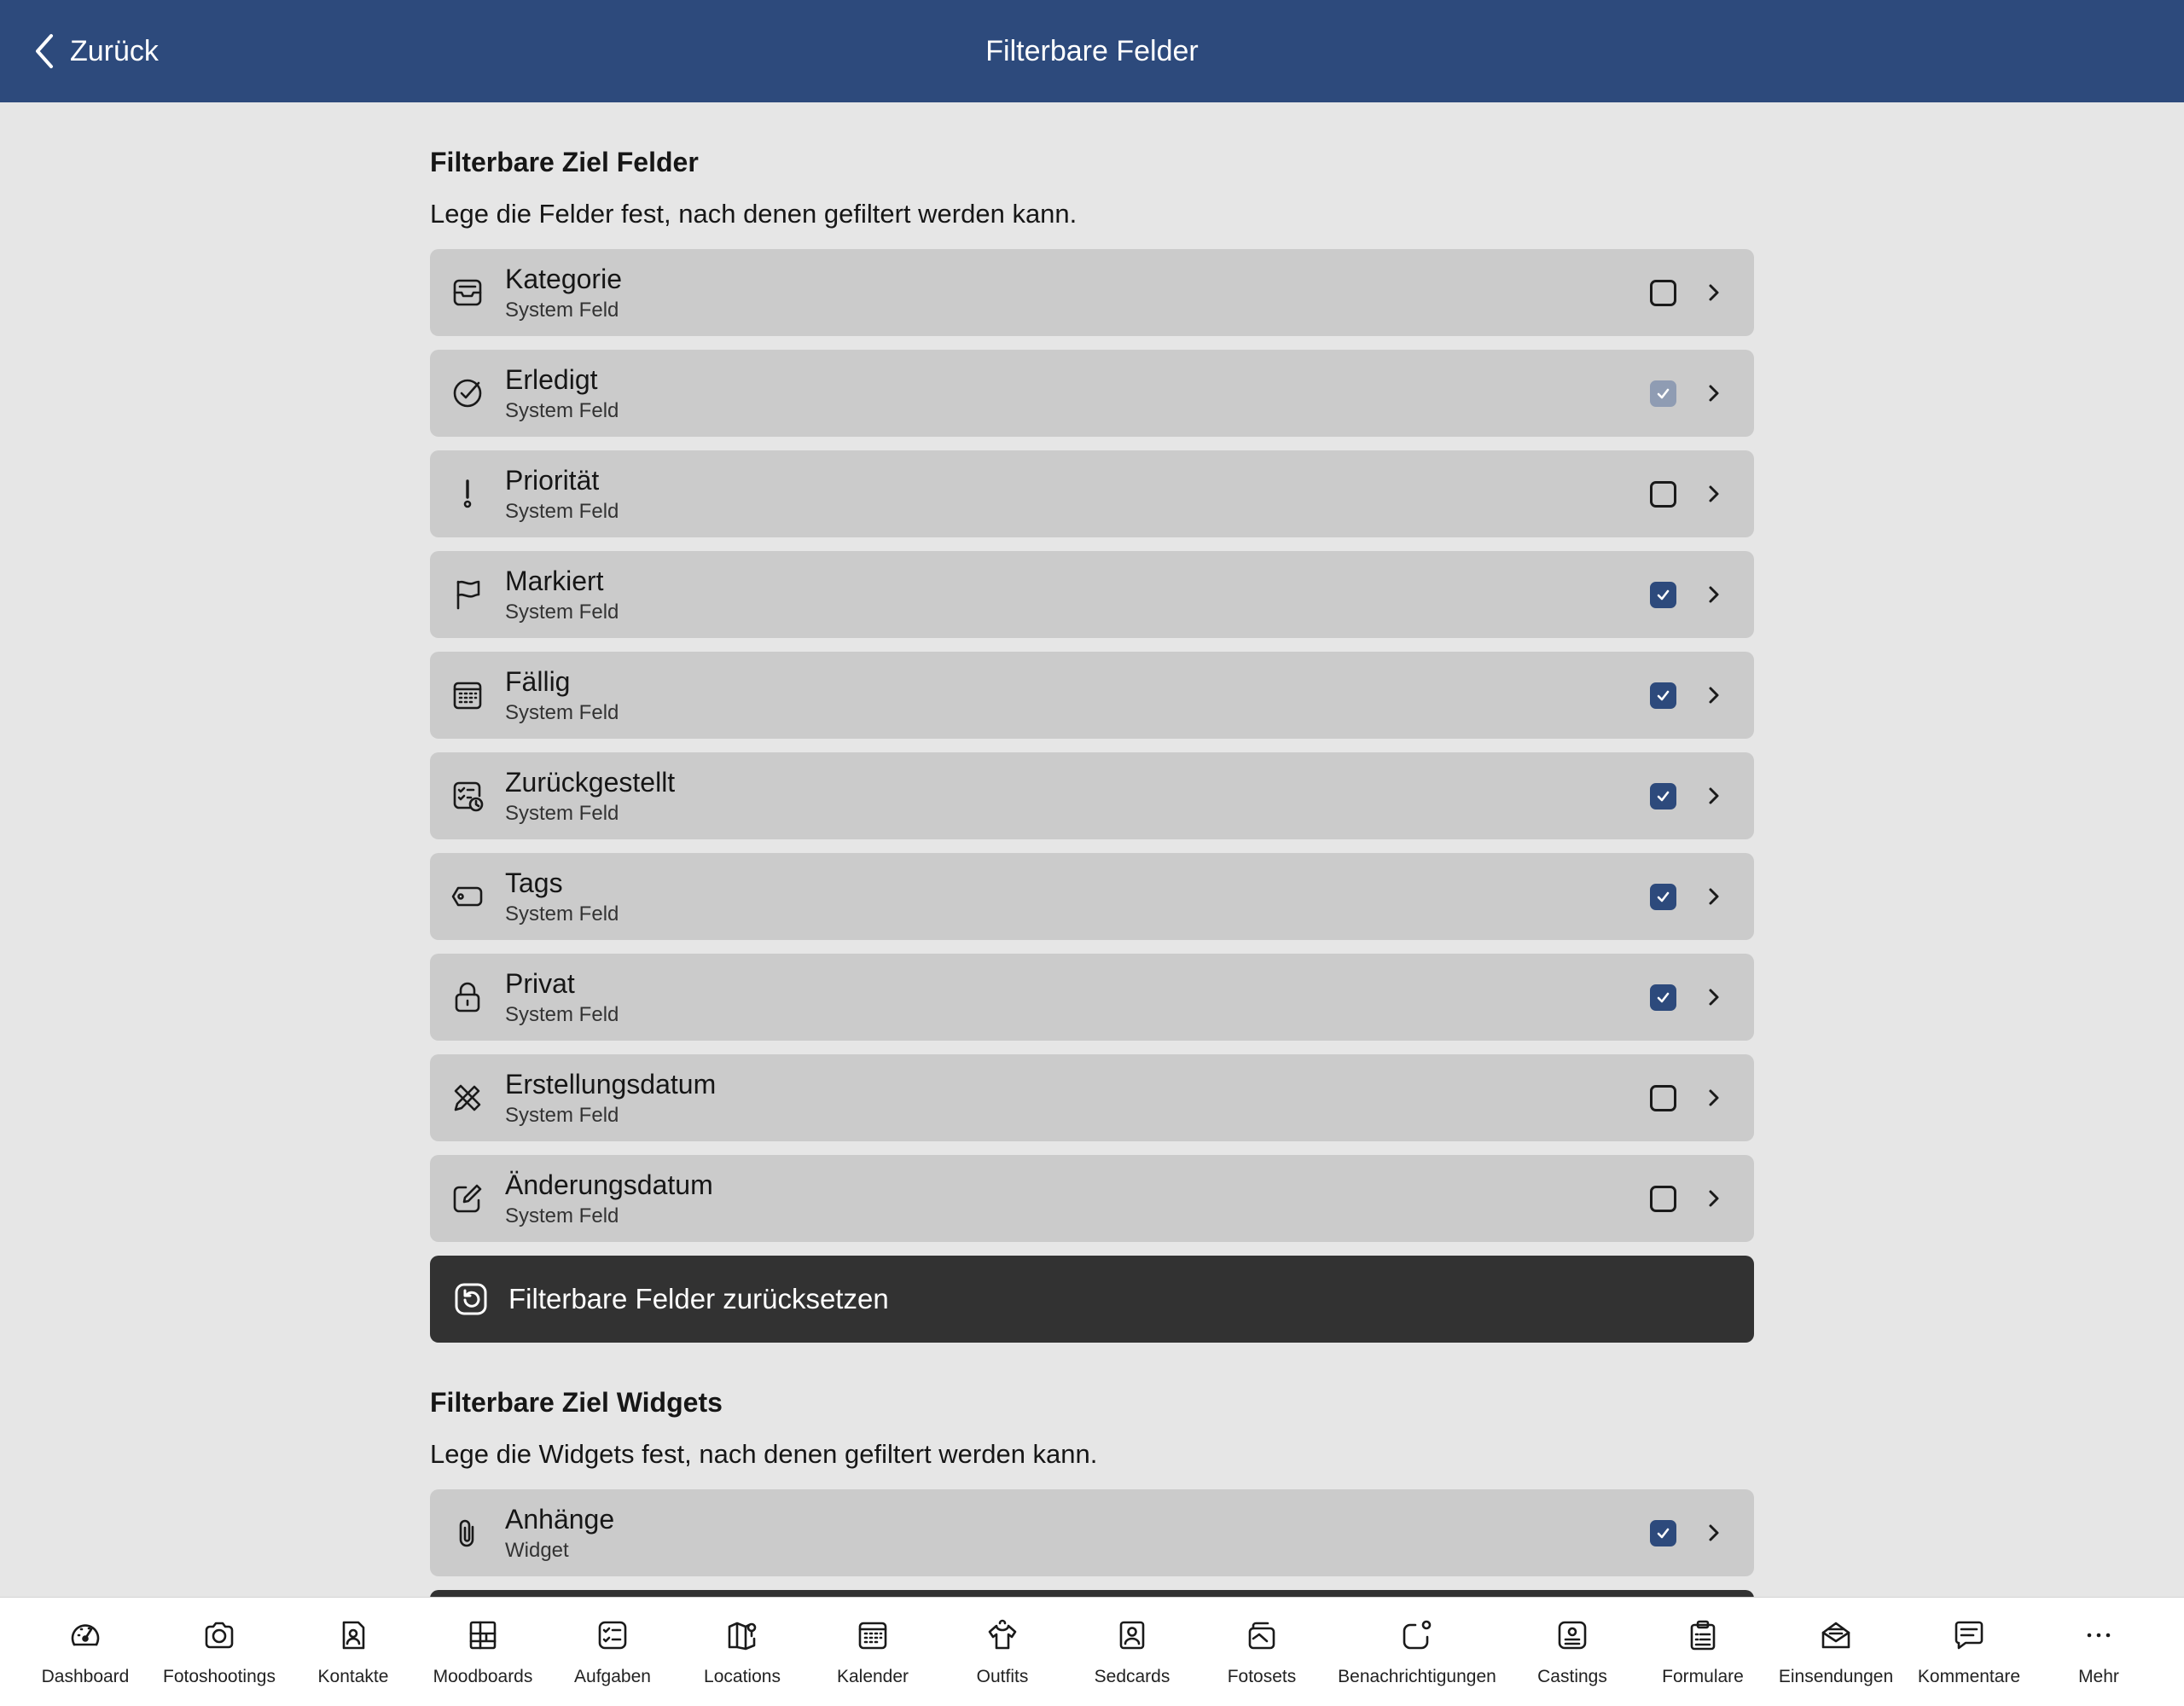 This screenshot has width=2184, height=1706. What do you see at coordinates (353, 1635) in the screenshot?
I see `contact-icon` at bounding box center [353, 1635].